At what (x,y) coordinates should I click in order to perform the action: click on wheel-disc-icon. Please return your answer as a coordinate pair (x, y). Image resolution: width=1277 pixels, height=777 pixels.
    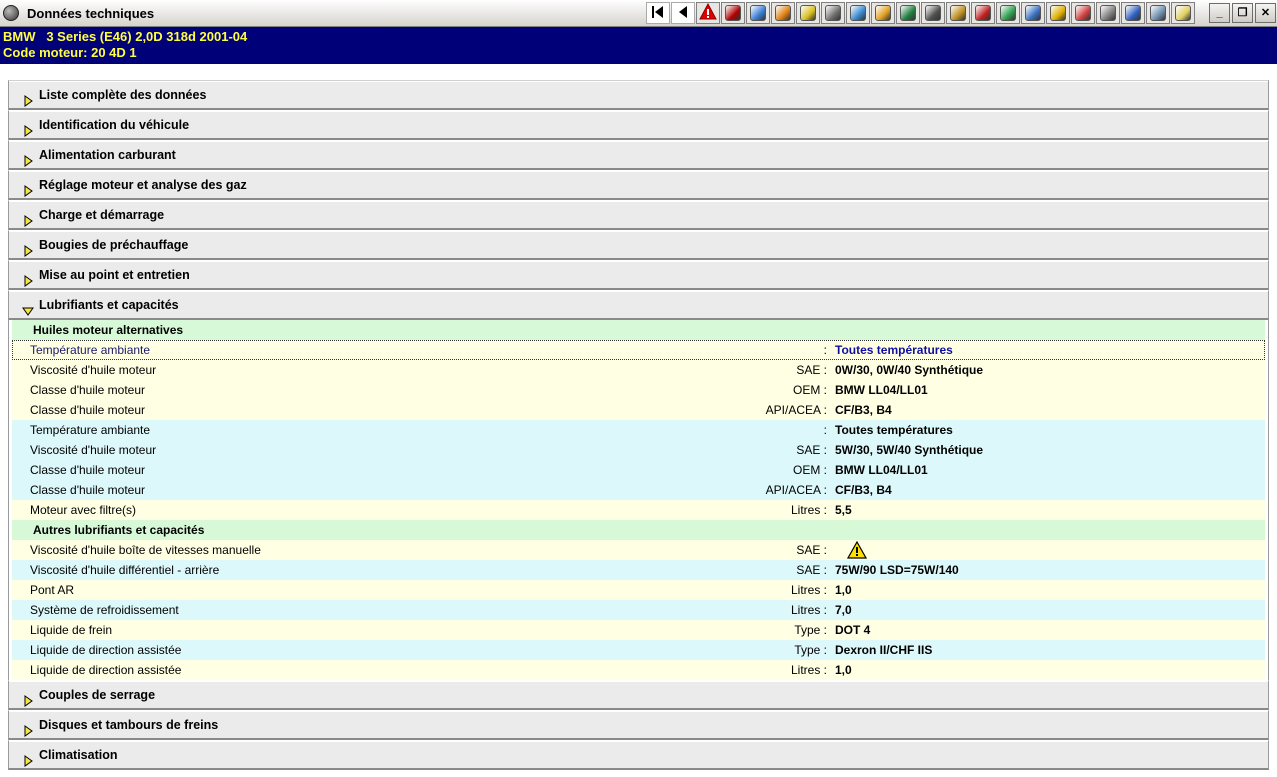
    Looking at the image, I should click on (833, 13).